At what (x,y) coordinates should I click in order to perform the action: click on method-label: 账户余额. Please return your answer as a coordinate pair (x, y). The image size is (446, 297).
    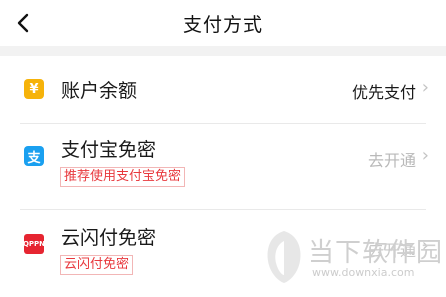
    Looking at the image, I should click on (99, 91).